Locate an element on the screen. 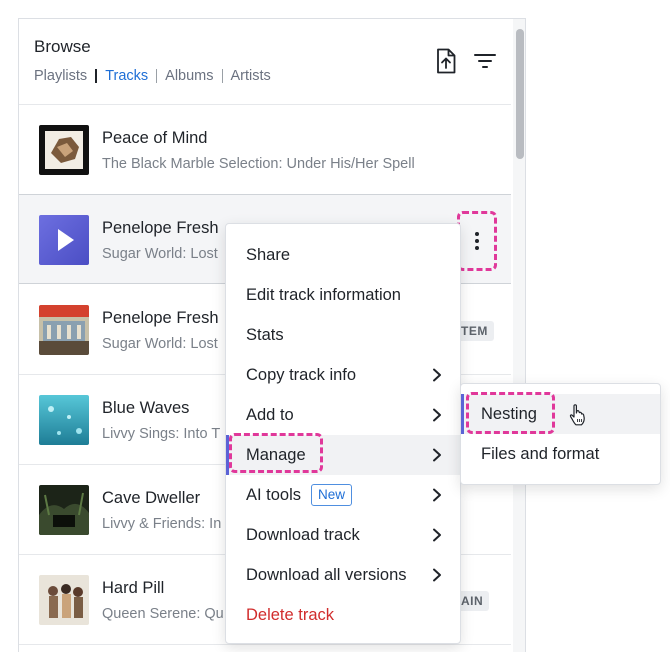  new-badge: New is located at coordinates (332, 495).